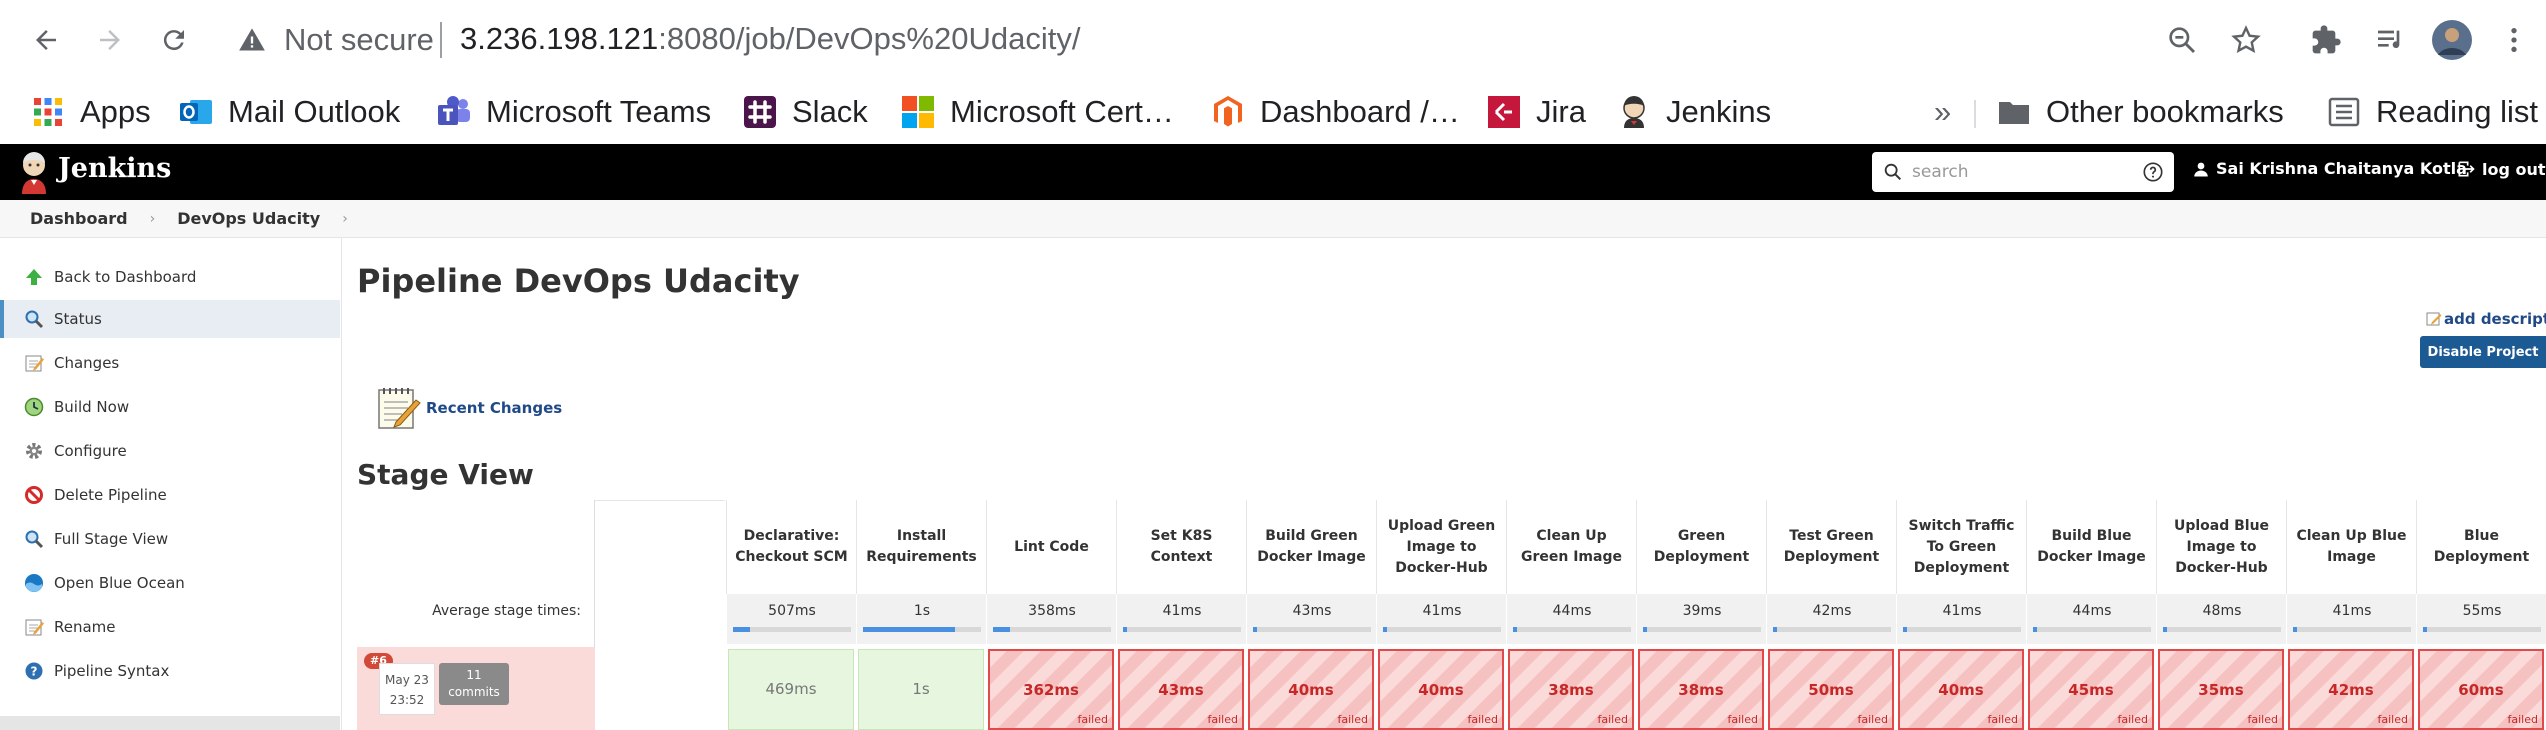 The width and height of the screenshot is (2546, 730). Describe the element at coordinates (2434, 319) in the screenshot. I see `edit-icon` at that location.